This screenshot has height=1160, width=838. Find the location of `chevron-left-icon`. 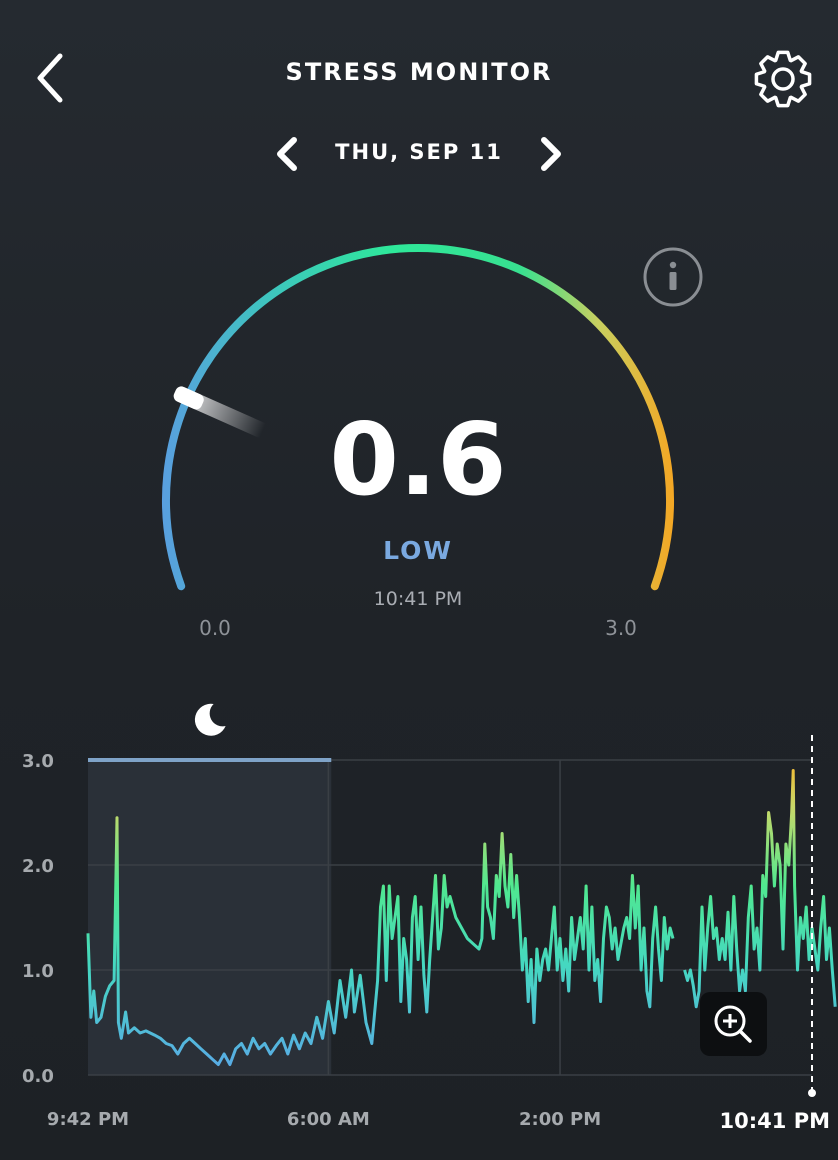

chevron-left-icon is located at coordinates (287, 154).